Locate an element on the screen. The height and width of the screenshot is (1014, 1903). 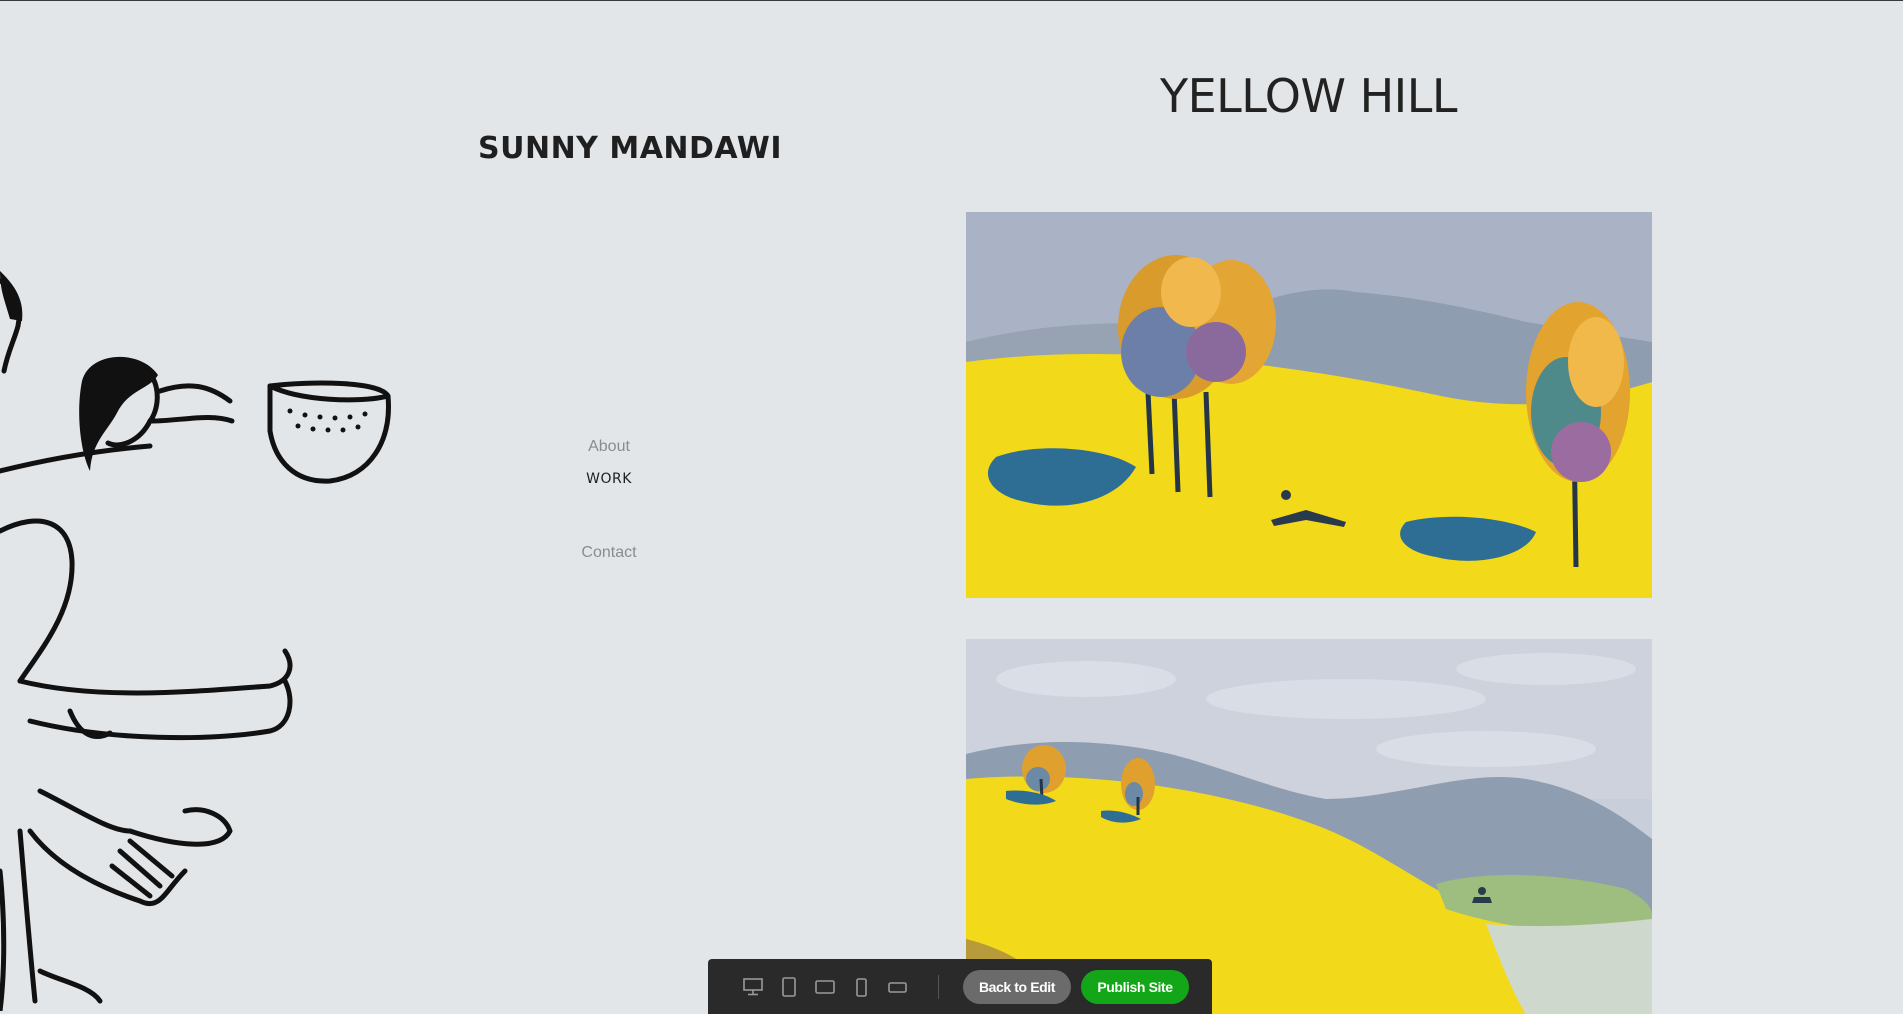
device-switcher is located at coordinates (825, 987).